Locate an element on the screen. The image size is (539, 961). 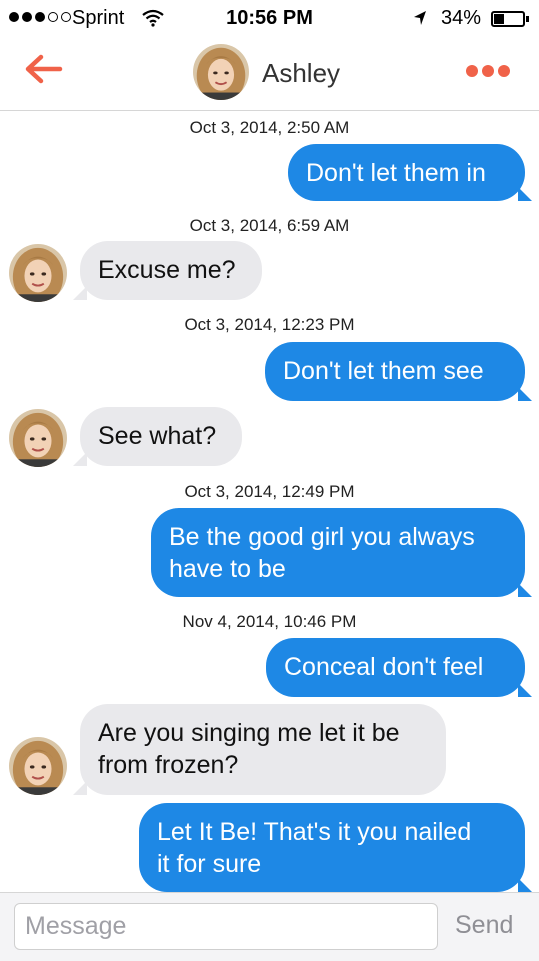
message-timestamp: Oct 3, 2014, 6:59 AM is located at coordinates (269, 225).